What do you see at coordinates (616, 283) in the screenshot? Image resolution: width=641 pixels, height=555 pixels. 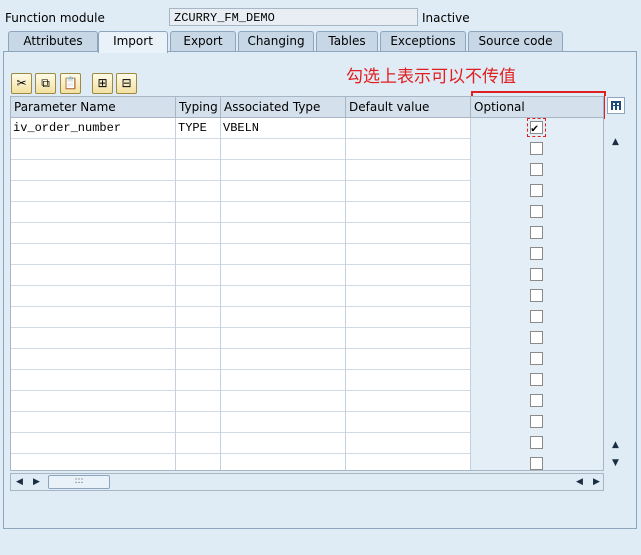 I see `vertical-scrollbar` at bounding box center [616, 283].